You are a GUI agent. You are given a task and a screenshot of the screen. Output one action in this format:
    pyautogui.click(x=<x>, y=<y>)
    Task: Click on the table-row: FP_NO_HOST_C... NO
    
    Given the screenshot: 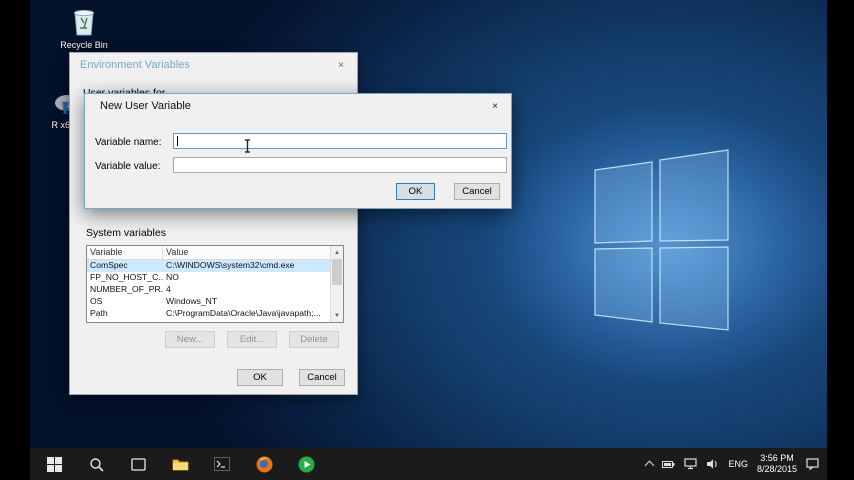 What is the action you would take?
    pyautogui.click(x=208, y=278)
    